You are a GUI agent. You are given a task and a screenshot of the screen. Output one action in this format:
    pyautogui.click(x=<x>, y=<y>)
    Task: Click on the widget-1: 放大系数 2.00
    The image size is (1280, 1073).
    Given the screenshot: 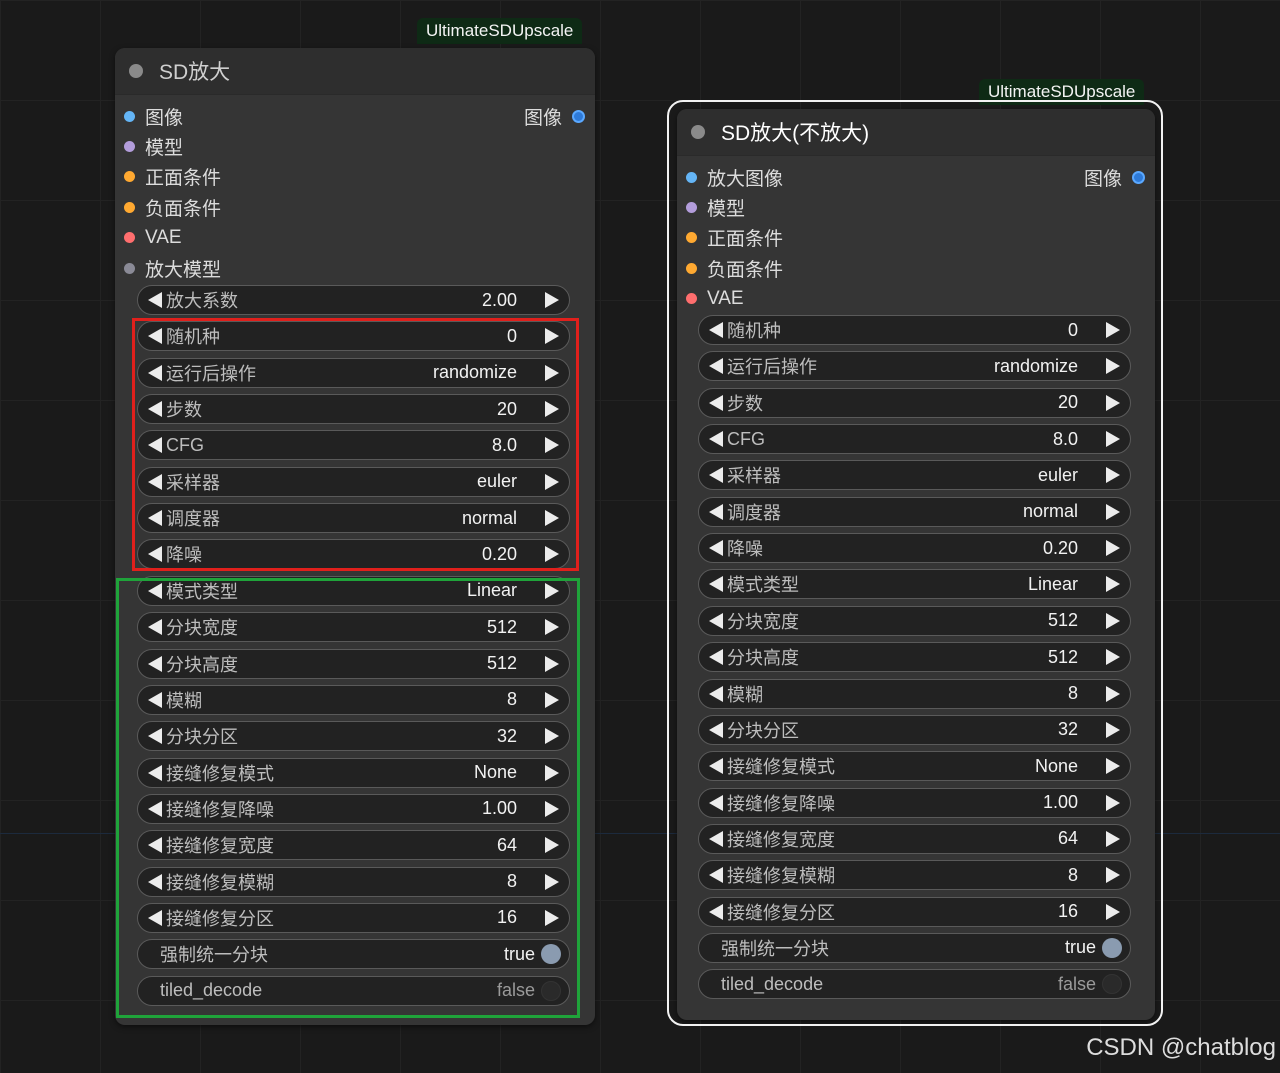 What is the action you would take?
    pyautogui.click(x=353, y=300)
    